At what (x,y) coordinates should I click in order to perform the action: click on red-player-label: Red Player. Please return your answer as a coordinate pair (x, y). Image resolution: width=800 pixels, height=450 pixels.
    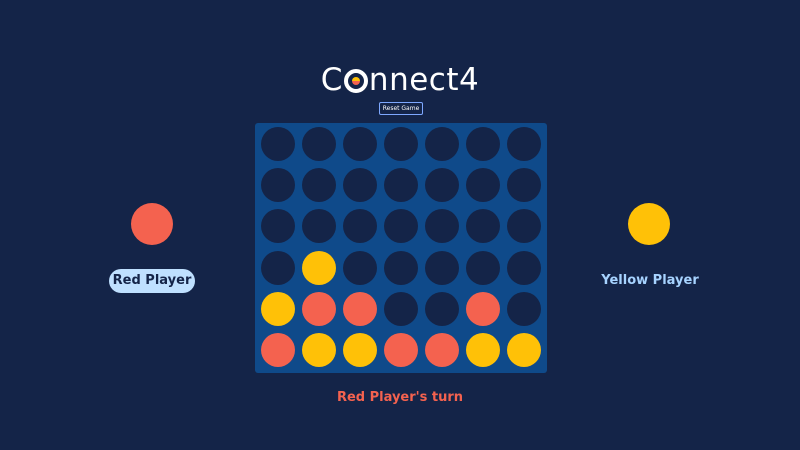
    Looking at the image, I should click on (152, 281).